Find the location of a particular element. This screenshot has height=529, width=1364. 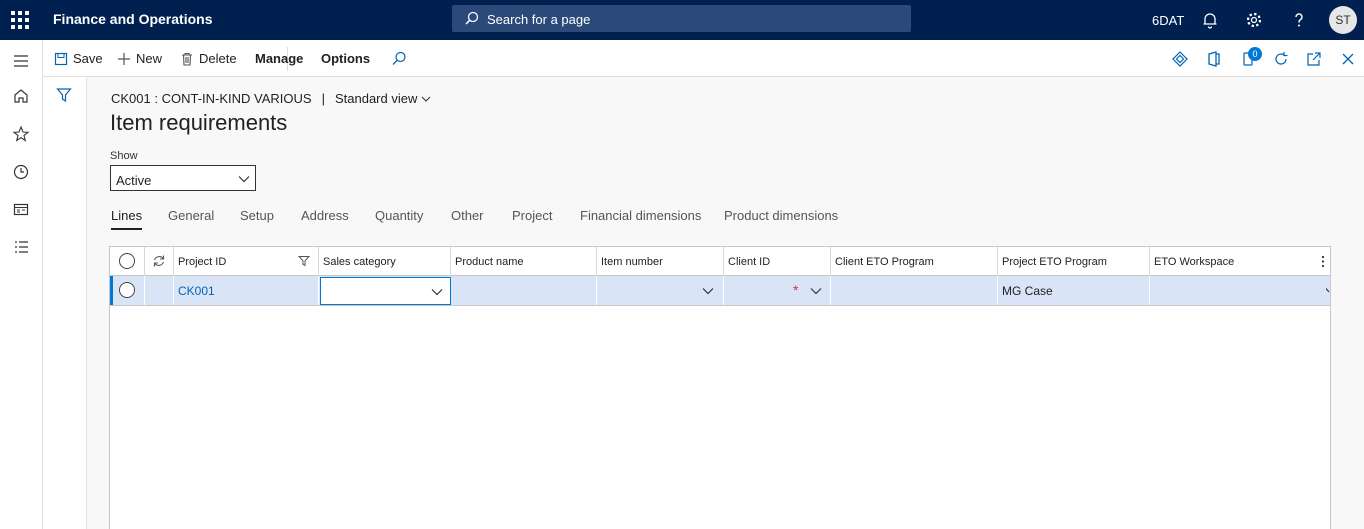

modules-icon is located at coordinates (21, 247).